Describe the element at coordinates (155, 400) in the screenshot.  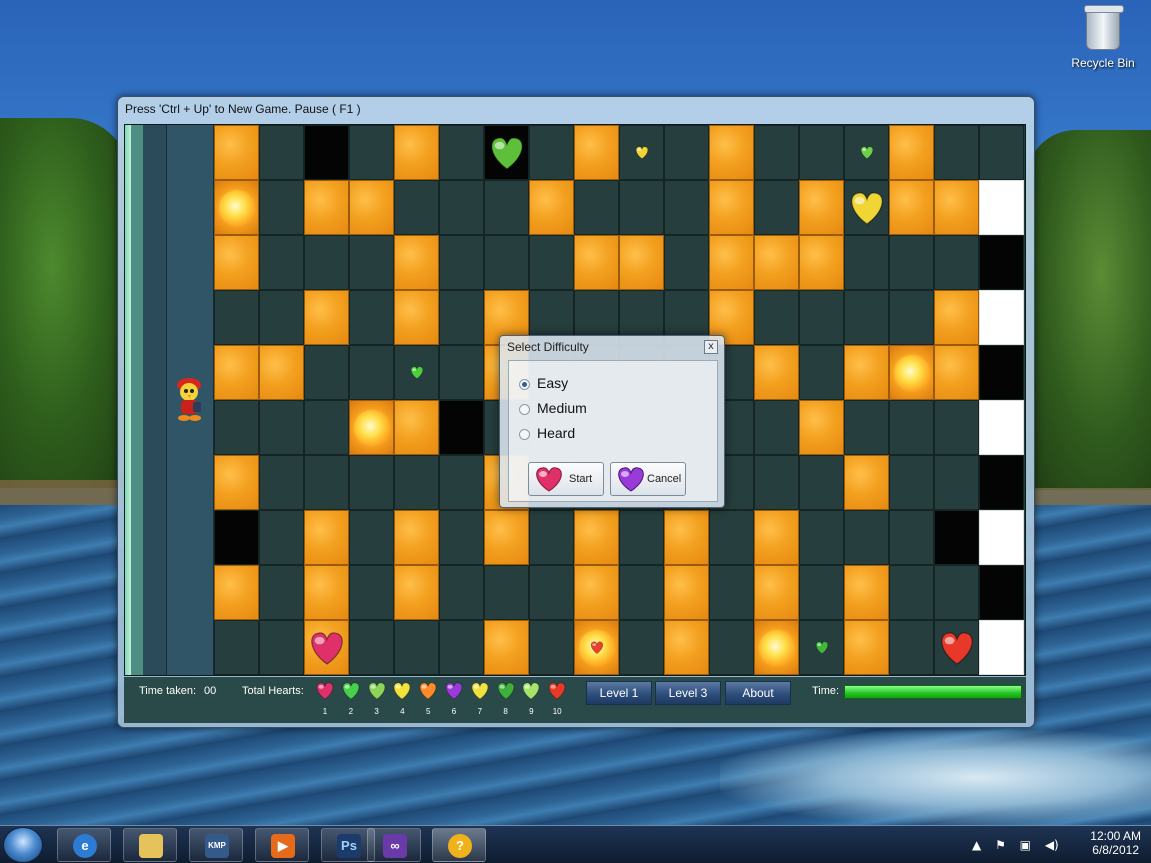
I see `start-lane` at that location.